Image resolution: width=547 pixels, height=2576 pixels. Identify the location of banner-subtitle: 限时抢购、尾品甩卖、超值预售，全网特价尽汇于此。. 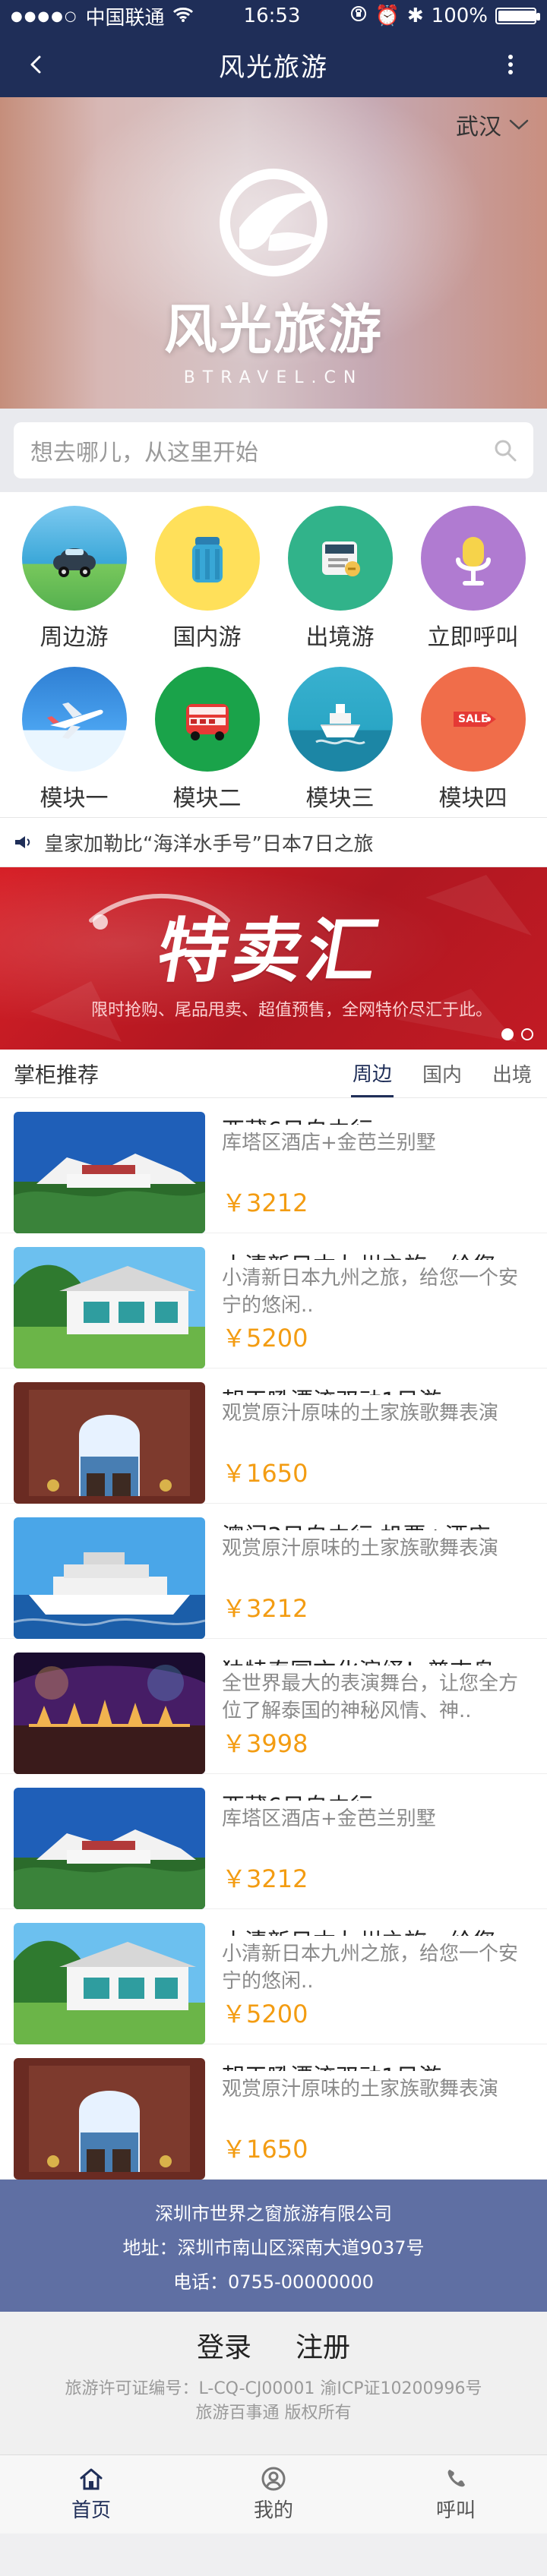
(292, 1010).